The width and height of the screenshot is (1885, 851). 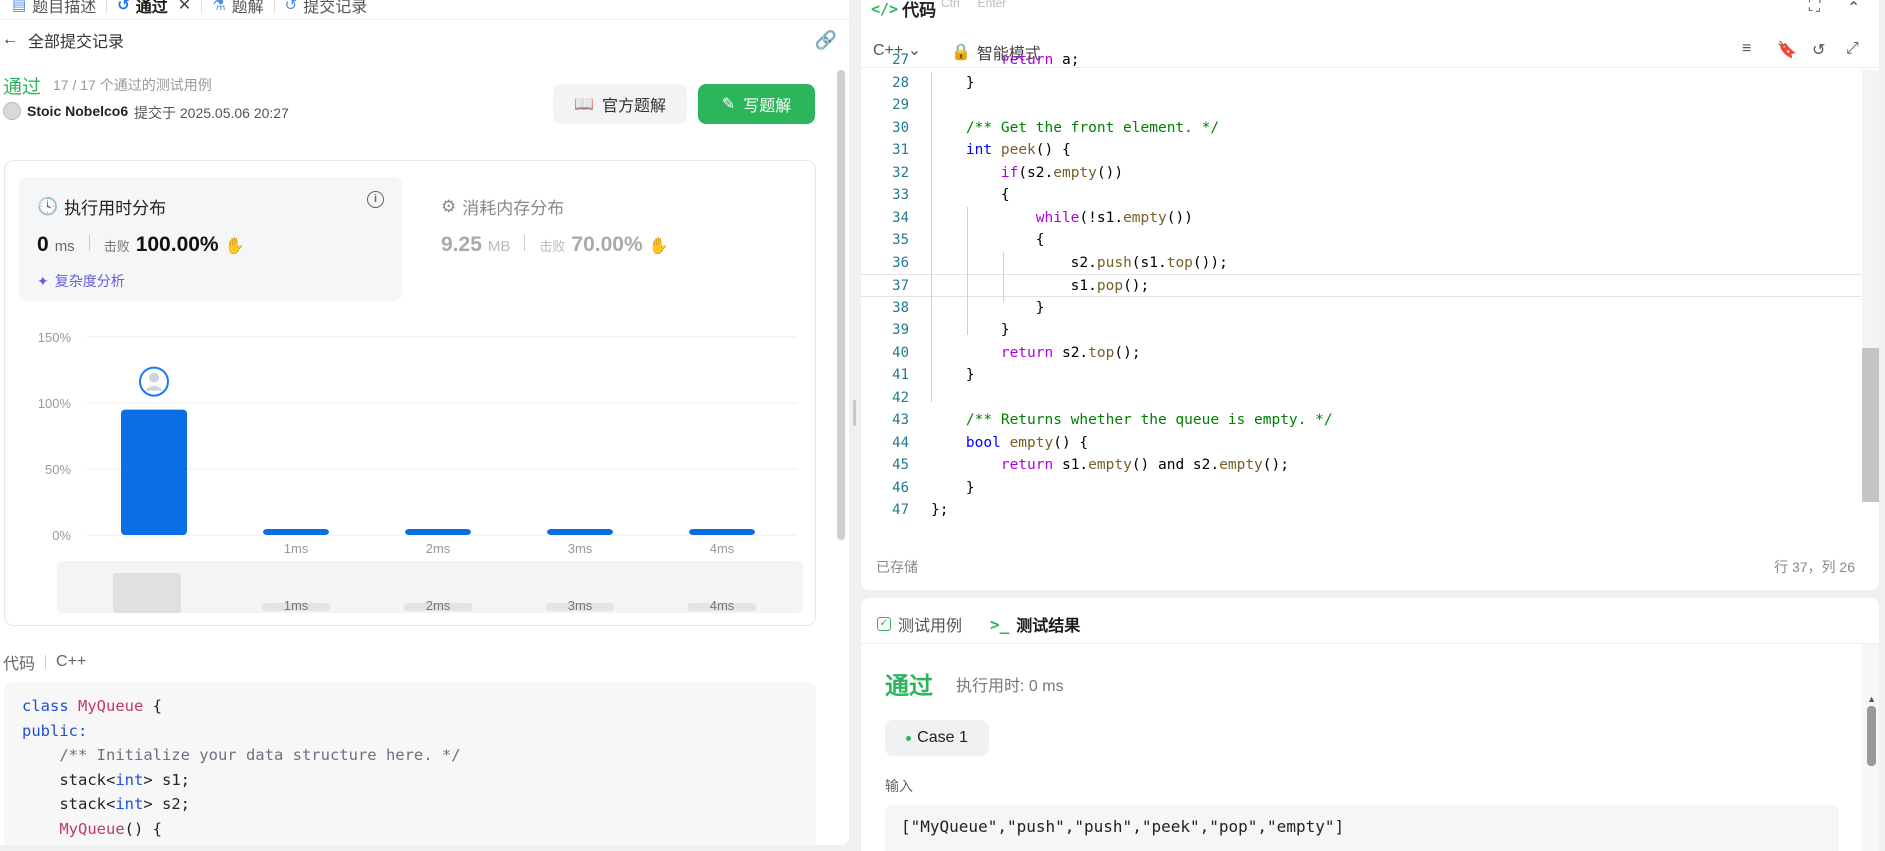 I want to click on line-text: while(!s1.empty()), so click(x=1114, y=217).